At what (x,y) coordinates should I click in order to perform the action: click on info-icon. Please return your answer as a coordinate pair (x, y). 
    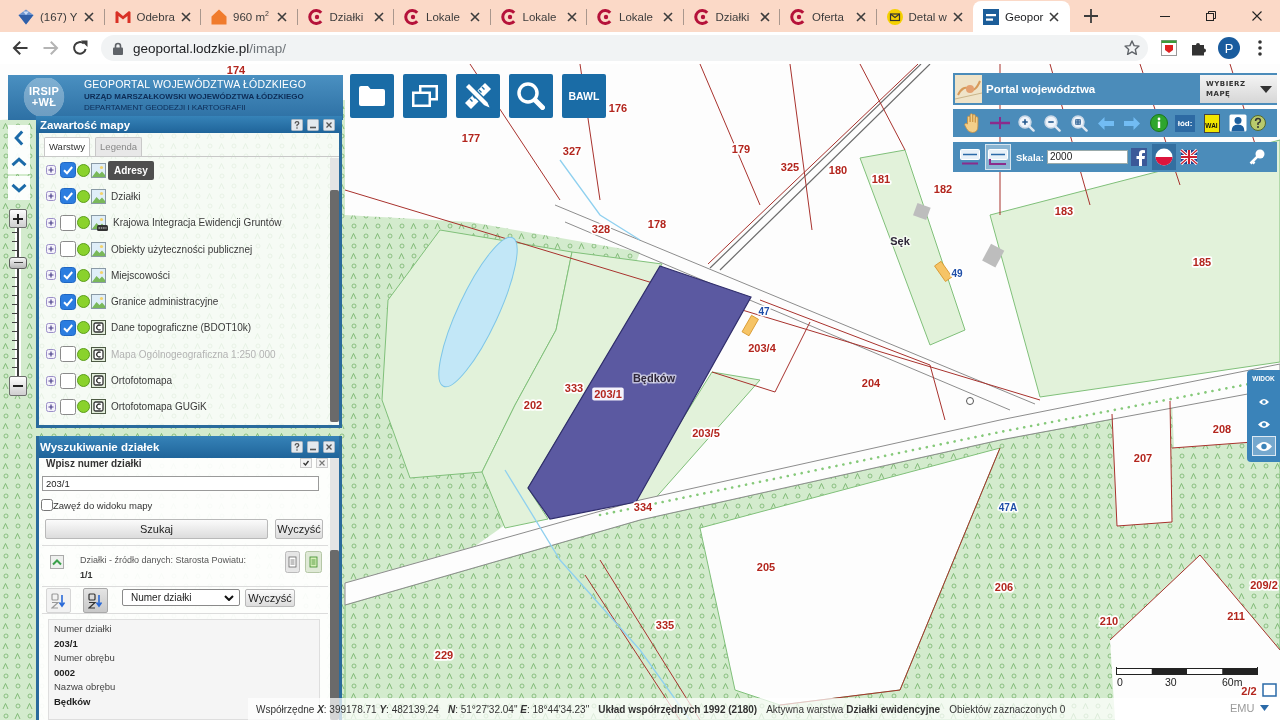
    Looking at the image, I should click on (1158, 123).